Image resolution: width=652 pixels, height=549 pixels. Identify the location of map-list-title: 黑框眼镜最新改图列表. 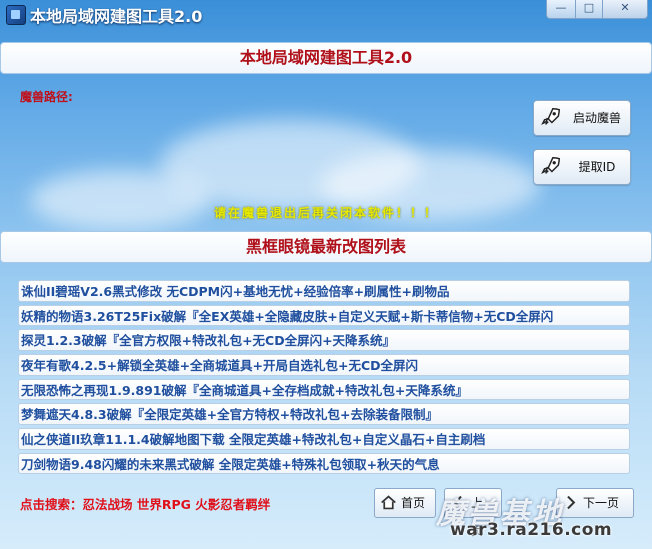
(326, 247).